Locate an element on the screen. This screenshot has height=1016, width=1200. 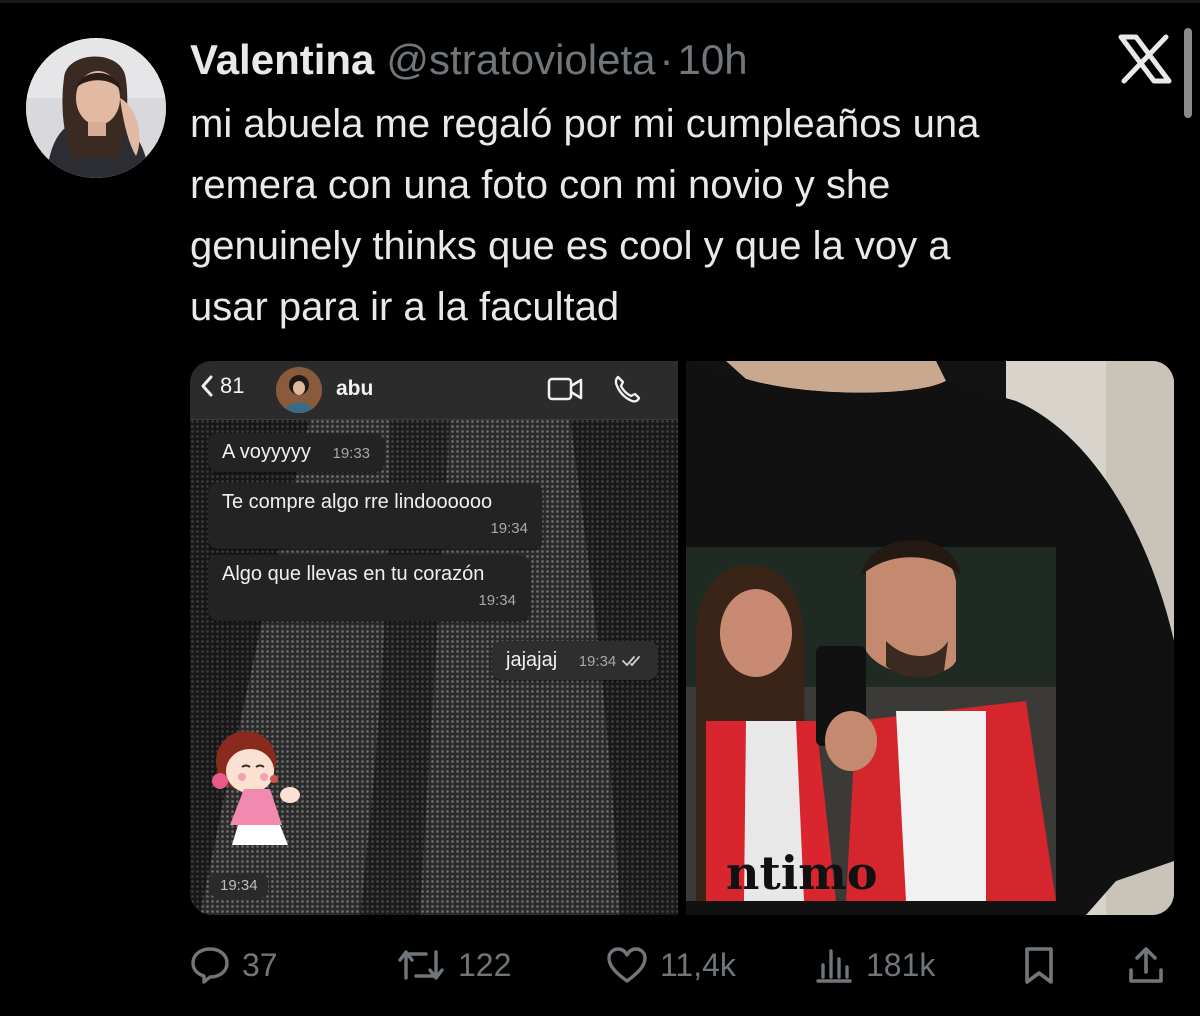
reply-button: 37 is located at coordinates (234, 965).